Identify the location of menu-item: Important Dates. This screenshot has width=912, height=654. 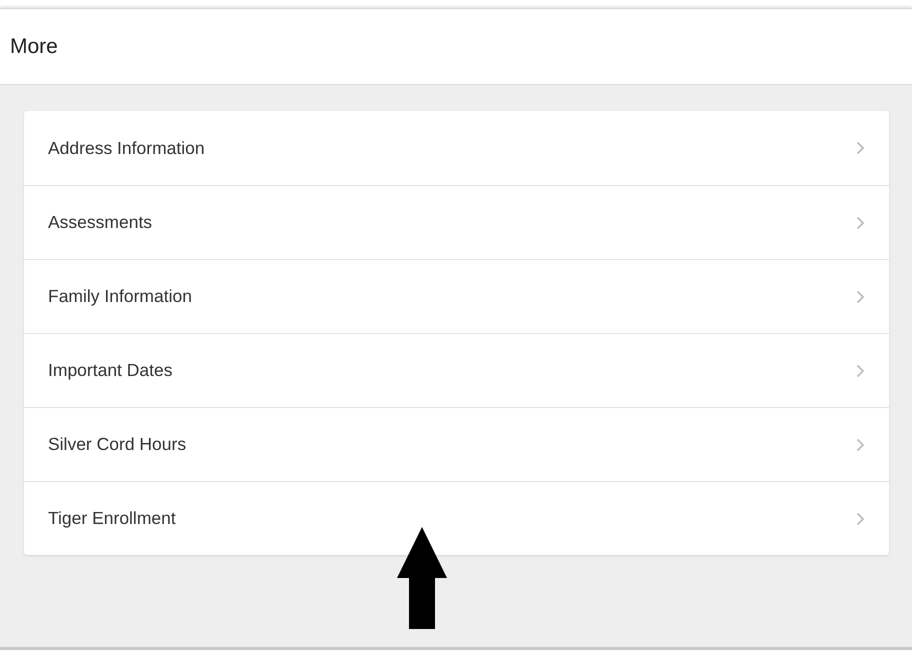
(456, 370).